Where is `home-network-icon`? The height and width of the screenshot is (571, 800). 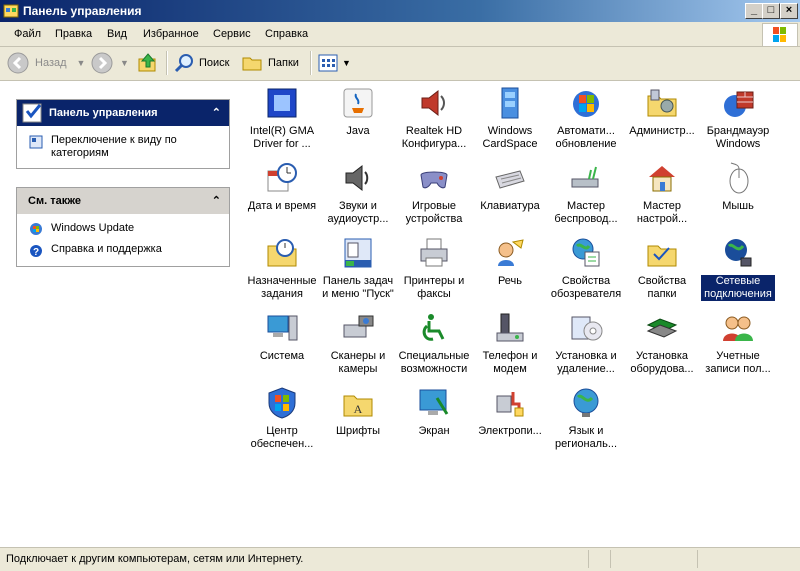
home-network-icon is located at coordinates (662, 179).